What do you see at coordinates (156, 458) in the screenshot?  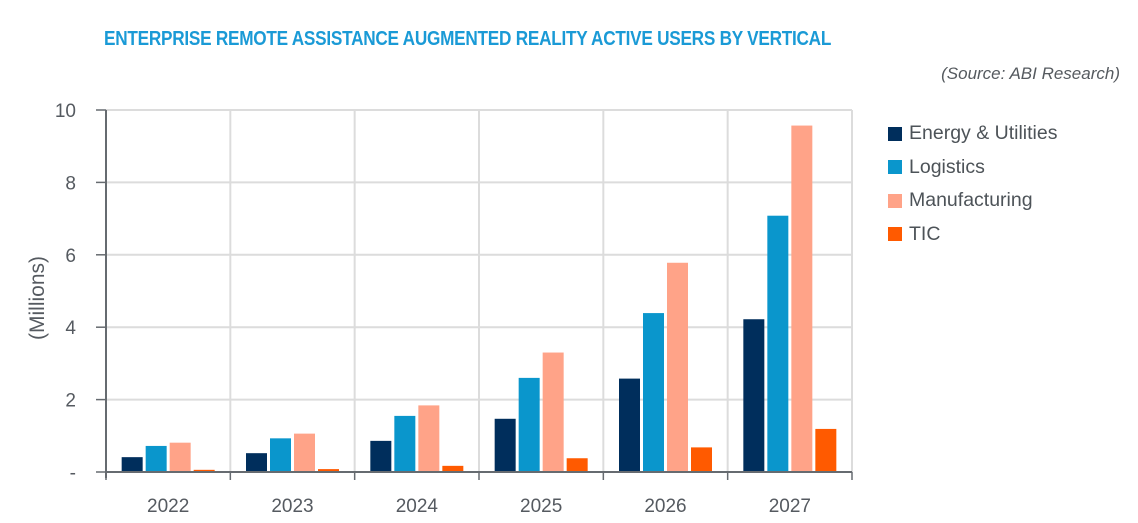 I see `bar-logistics-2022` at bounding box center [156, 458].